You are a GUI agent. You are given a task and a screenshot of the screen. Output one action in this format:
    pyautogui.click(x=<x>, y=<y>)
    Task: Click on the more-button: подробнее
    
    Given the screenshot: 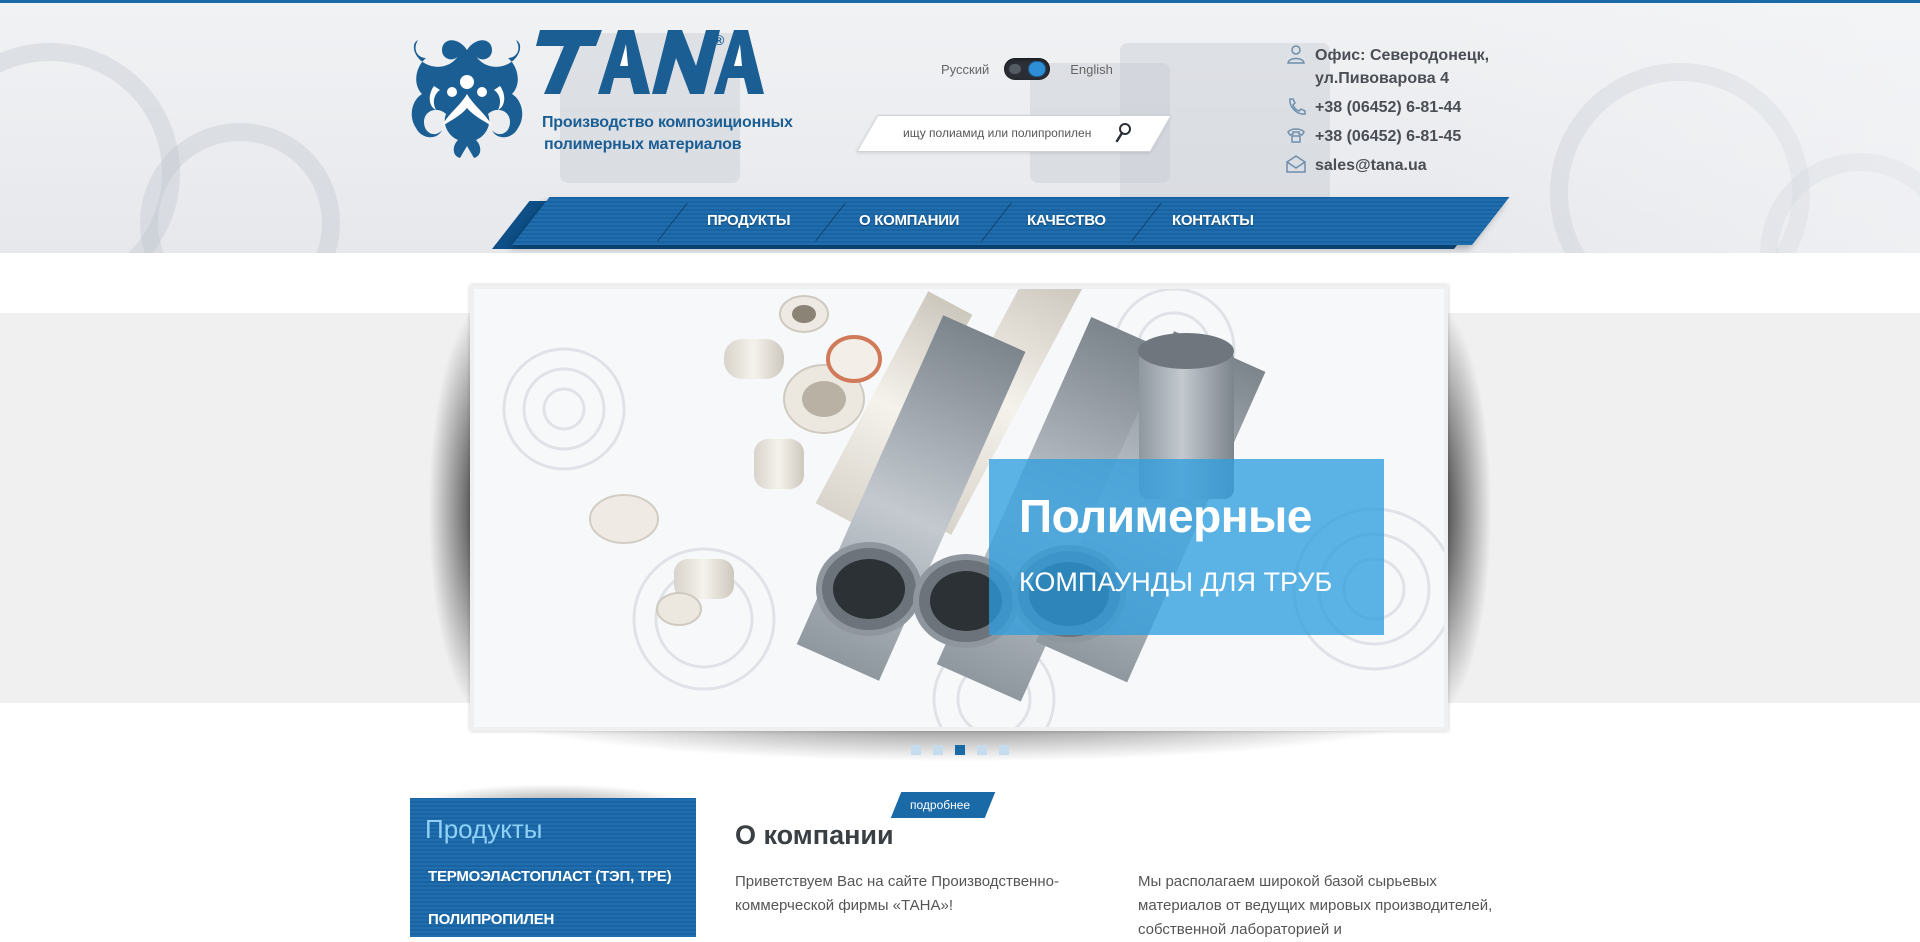 What is the action you would take?
    pyautogui.click(x=943, y=805)
    